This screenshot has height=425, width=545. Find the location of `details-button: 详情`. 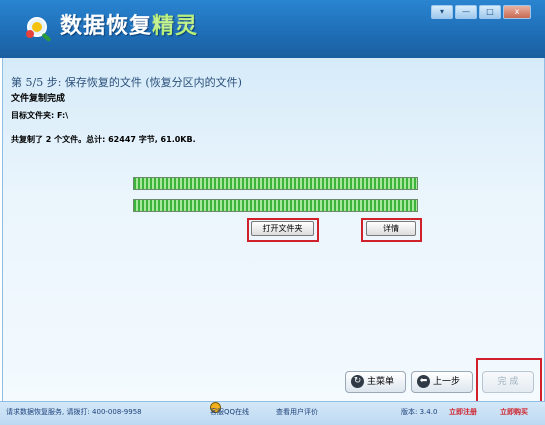

details-button: 详情 is located at coordinates (391, 228).